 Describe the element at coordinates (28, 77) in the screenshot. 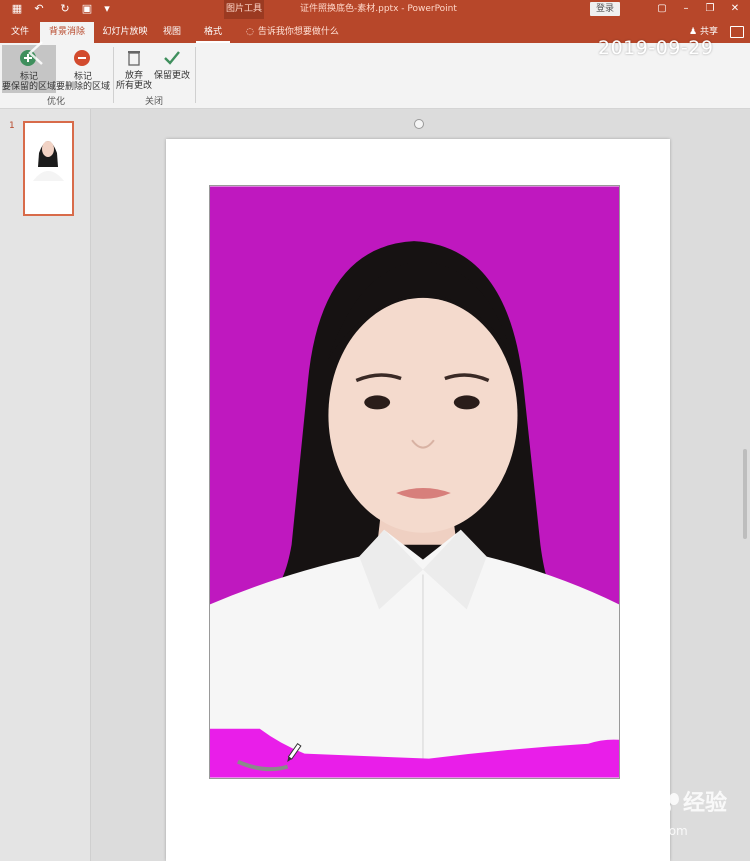

I see `mark-keep-label-1: 标记` at that location.